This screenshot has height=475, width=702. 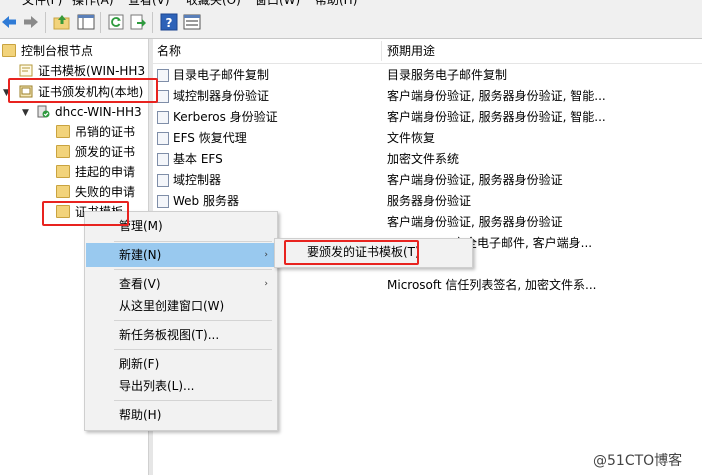 I want to click on row-name: 域控制器身份验证, so click(x=221, y=96).